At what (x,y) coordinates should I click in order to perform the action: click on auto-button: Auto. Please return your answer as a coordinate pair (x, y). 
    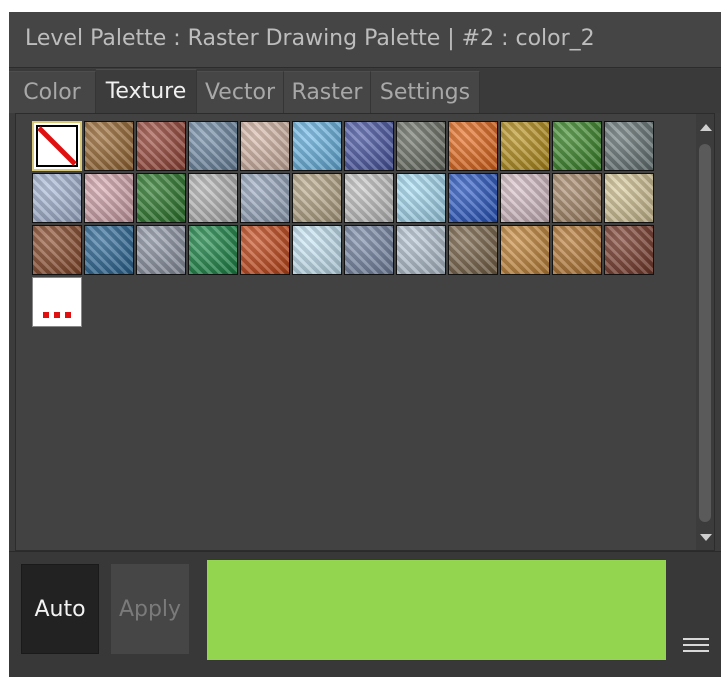
    Looking at the image, I should click on (60, 609).